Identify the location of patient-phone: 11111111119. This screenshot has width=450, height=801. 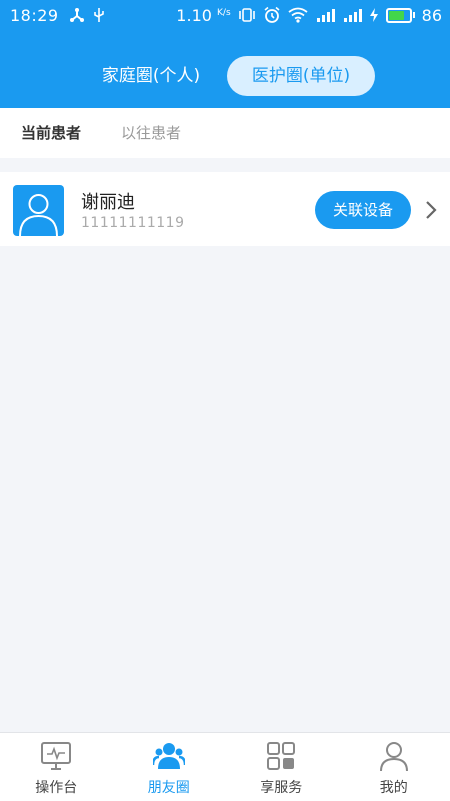
(132, 223).